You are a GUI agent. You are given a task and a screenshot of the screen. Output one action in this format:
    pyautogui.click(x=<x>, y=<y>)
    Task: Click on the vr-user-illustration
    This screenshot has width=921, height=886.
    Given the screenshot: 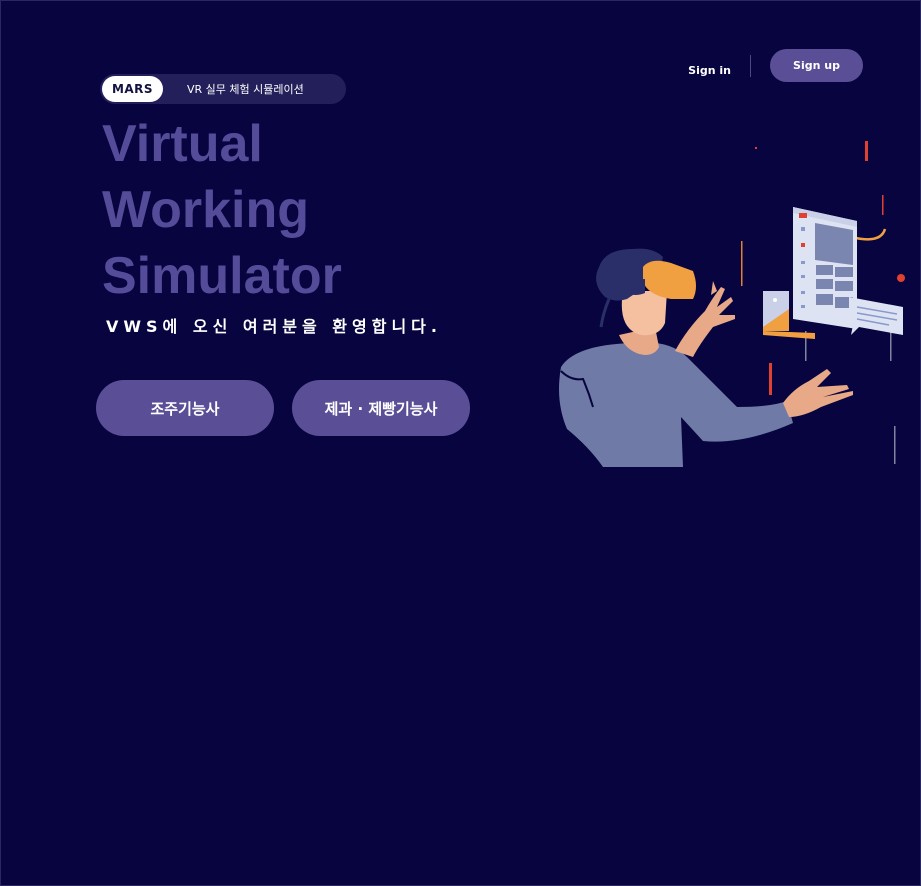 What is the action you would take?
    pyautogui.click(x=732, y=304)
    